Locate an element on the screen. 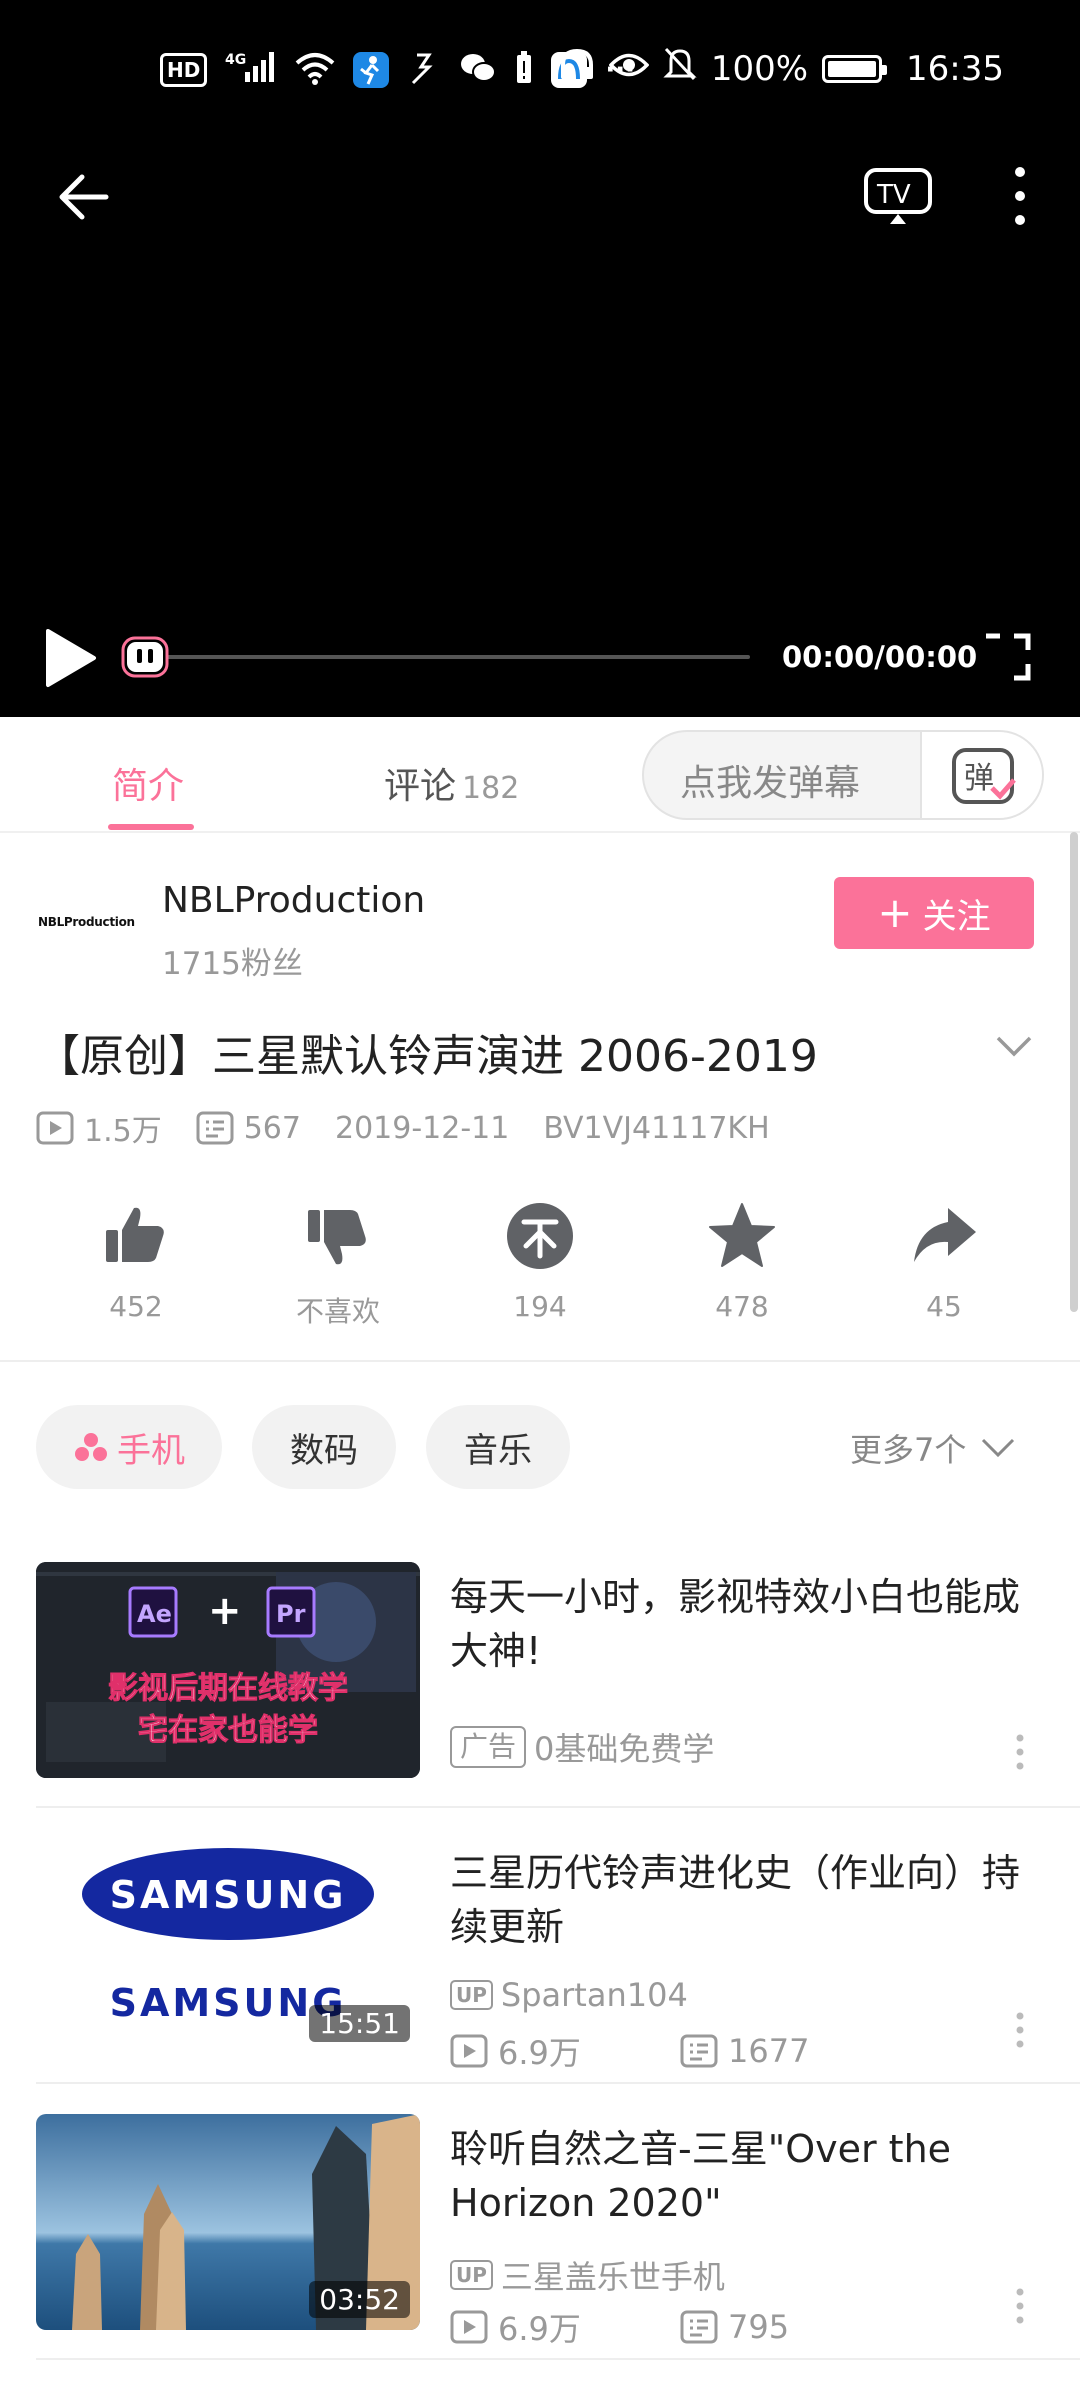 Image resolution: width=1080 pixels, height=2400 pixels. like-count: 452 is located at coordinates (136, 1306).